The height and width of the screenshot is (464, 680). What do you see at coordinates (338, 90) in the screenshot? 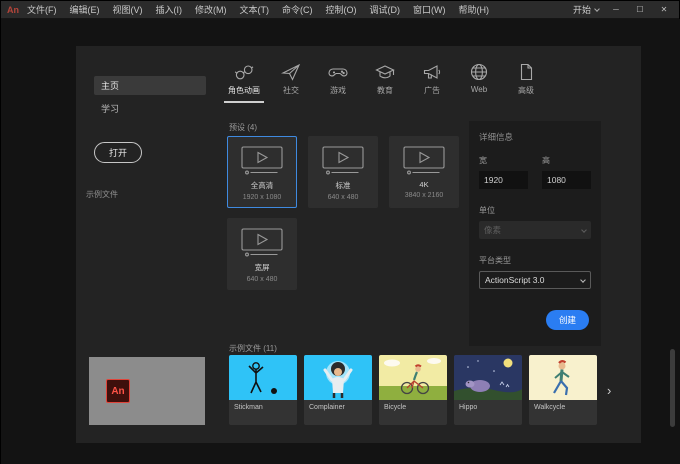
I see `tab-label: 游戏` at bounding box center [338, 90].